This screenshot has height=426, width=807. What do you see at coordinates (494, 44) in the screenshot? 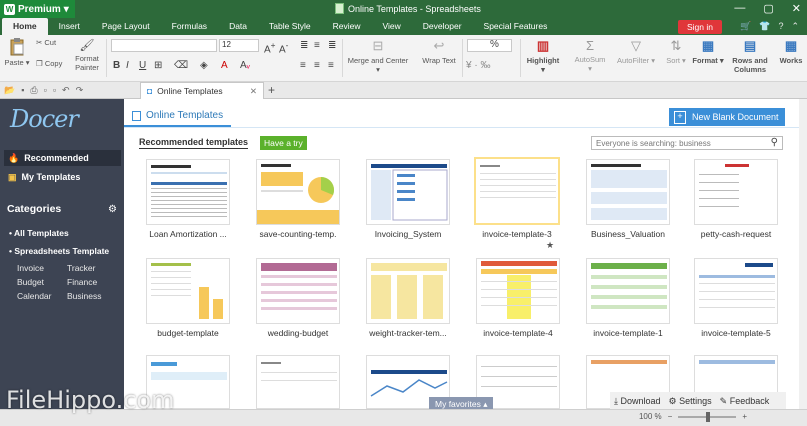
I see `percent-icon: %` at bounding box center [494, 44].